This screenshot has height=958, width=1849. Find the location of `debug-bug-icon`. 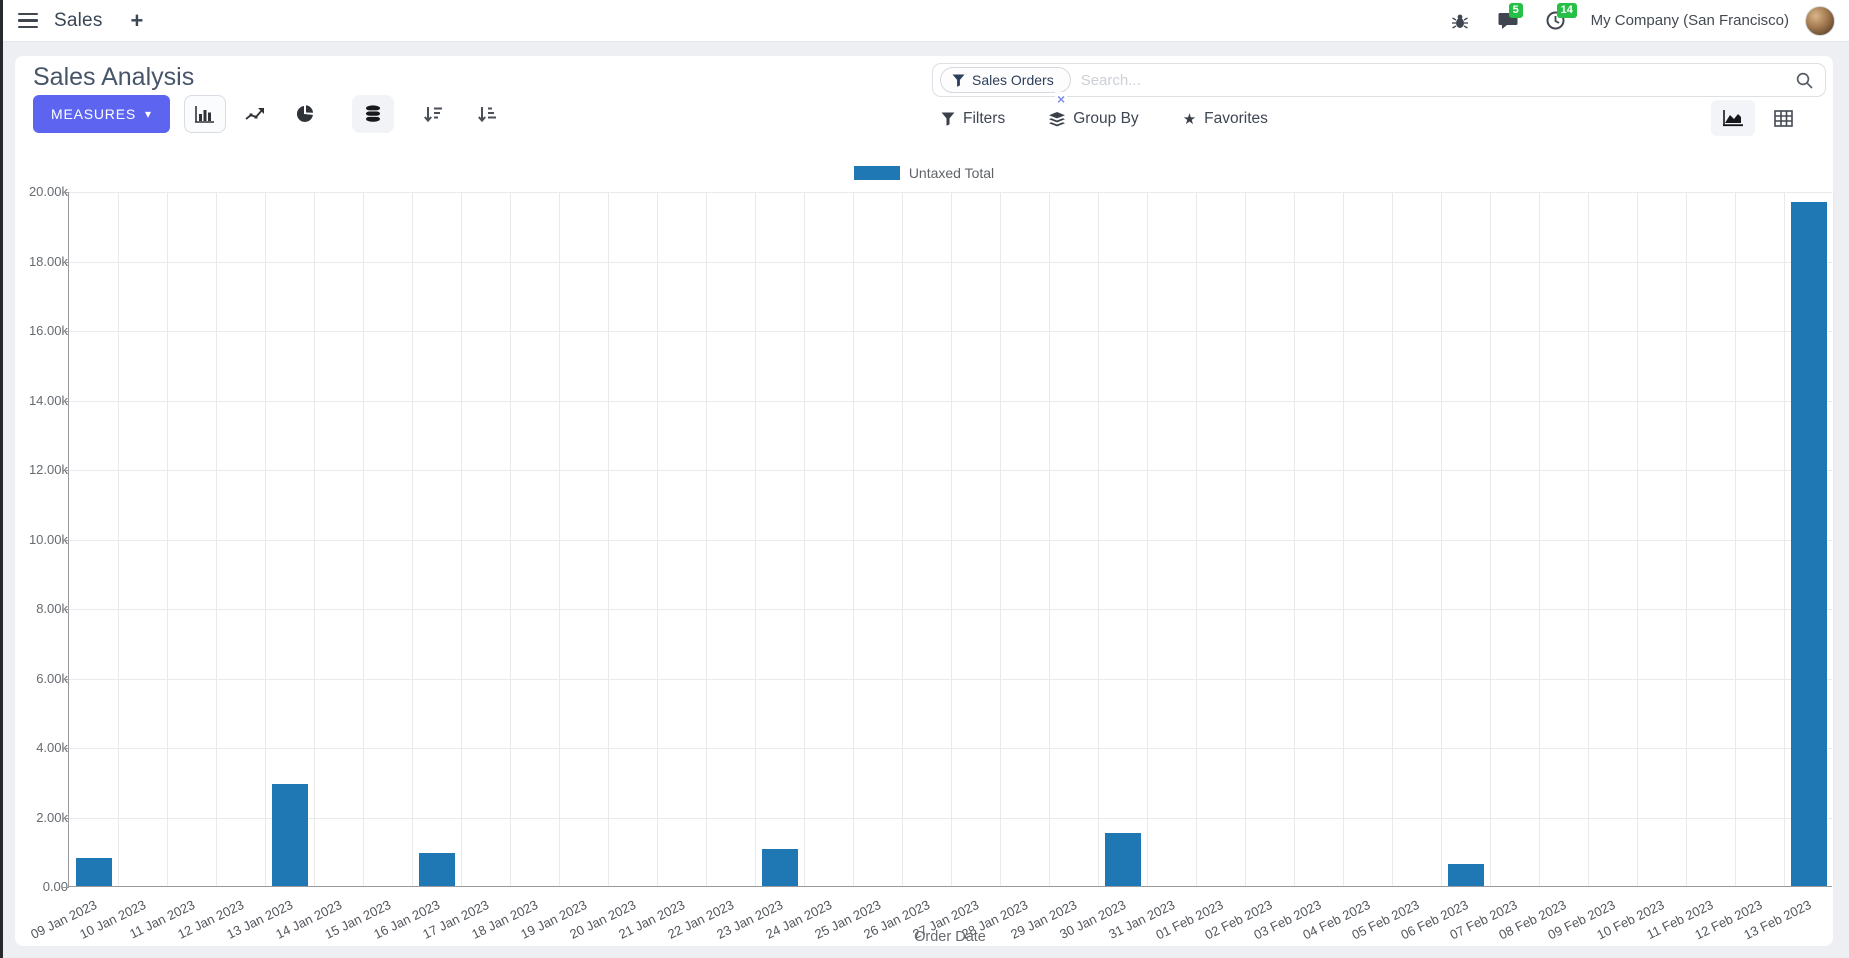

debug-bug-icon is located at coordinates (1460, 21).